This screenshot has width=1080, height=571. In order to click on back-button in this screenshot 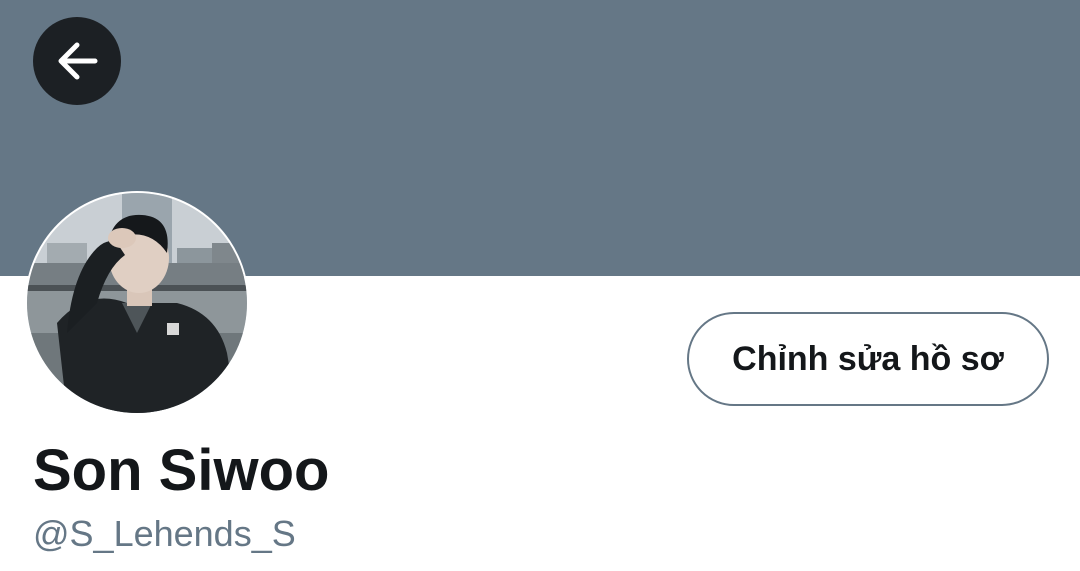, I will do `click(77, 61)`.